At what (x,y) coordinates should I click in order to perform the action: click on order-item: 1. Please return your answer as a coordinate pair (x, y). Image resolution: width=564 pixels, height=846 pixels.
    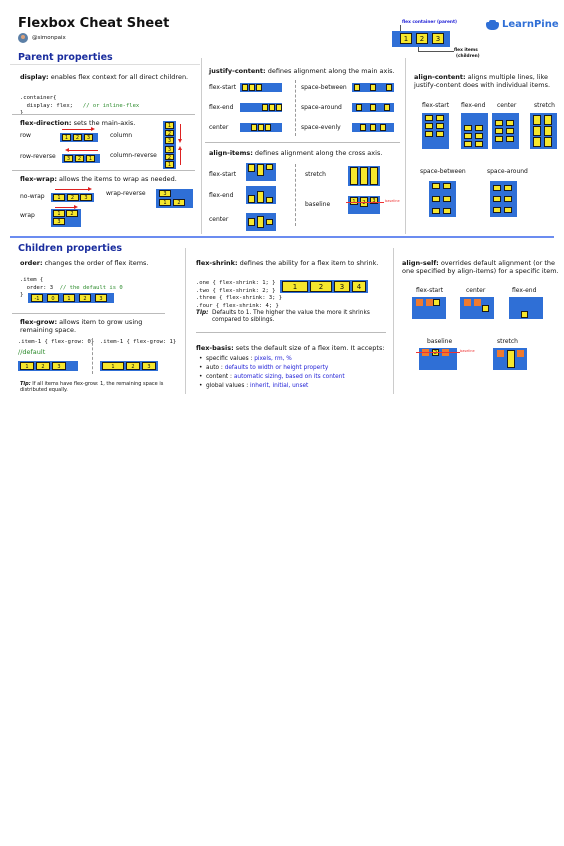
    Looking at the image, I should click on (69, 298).